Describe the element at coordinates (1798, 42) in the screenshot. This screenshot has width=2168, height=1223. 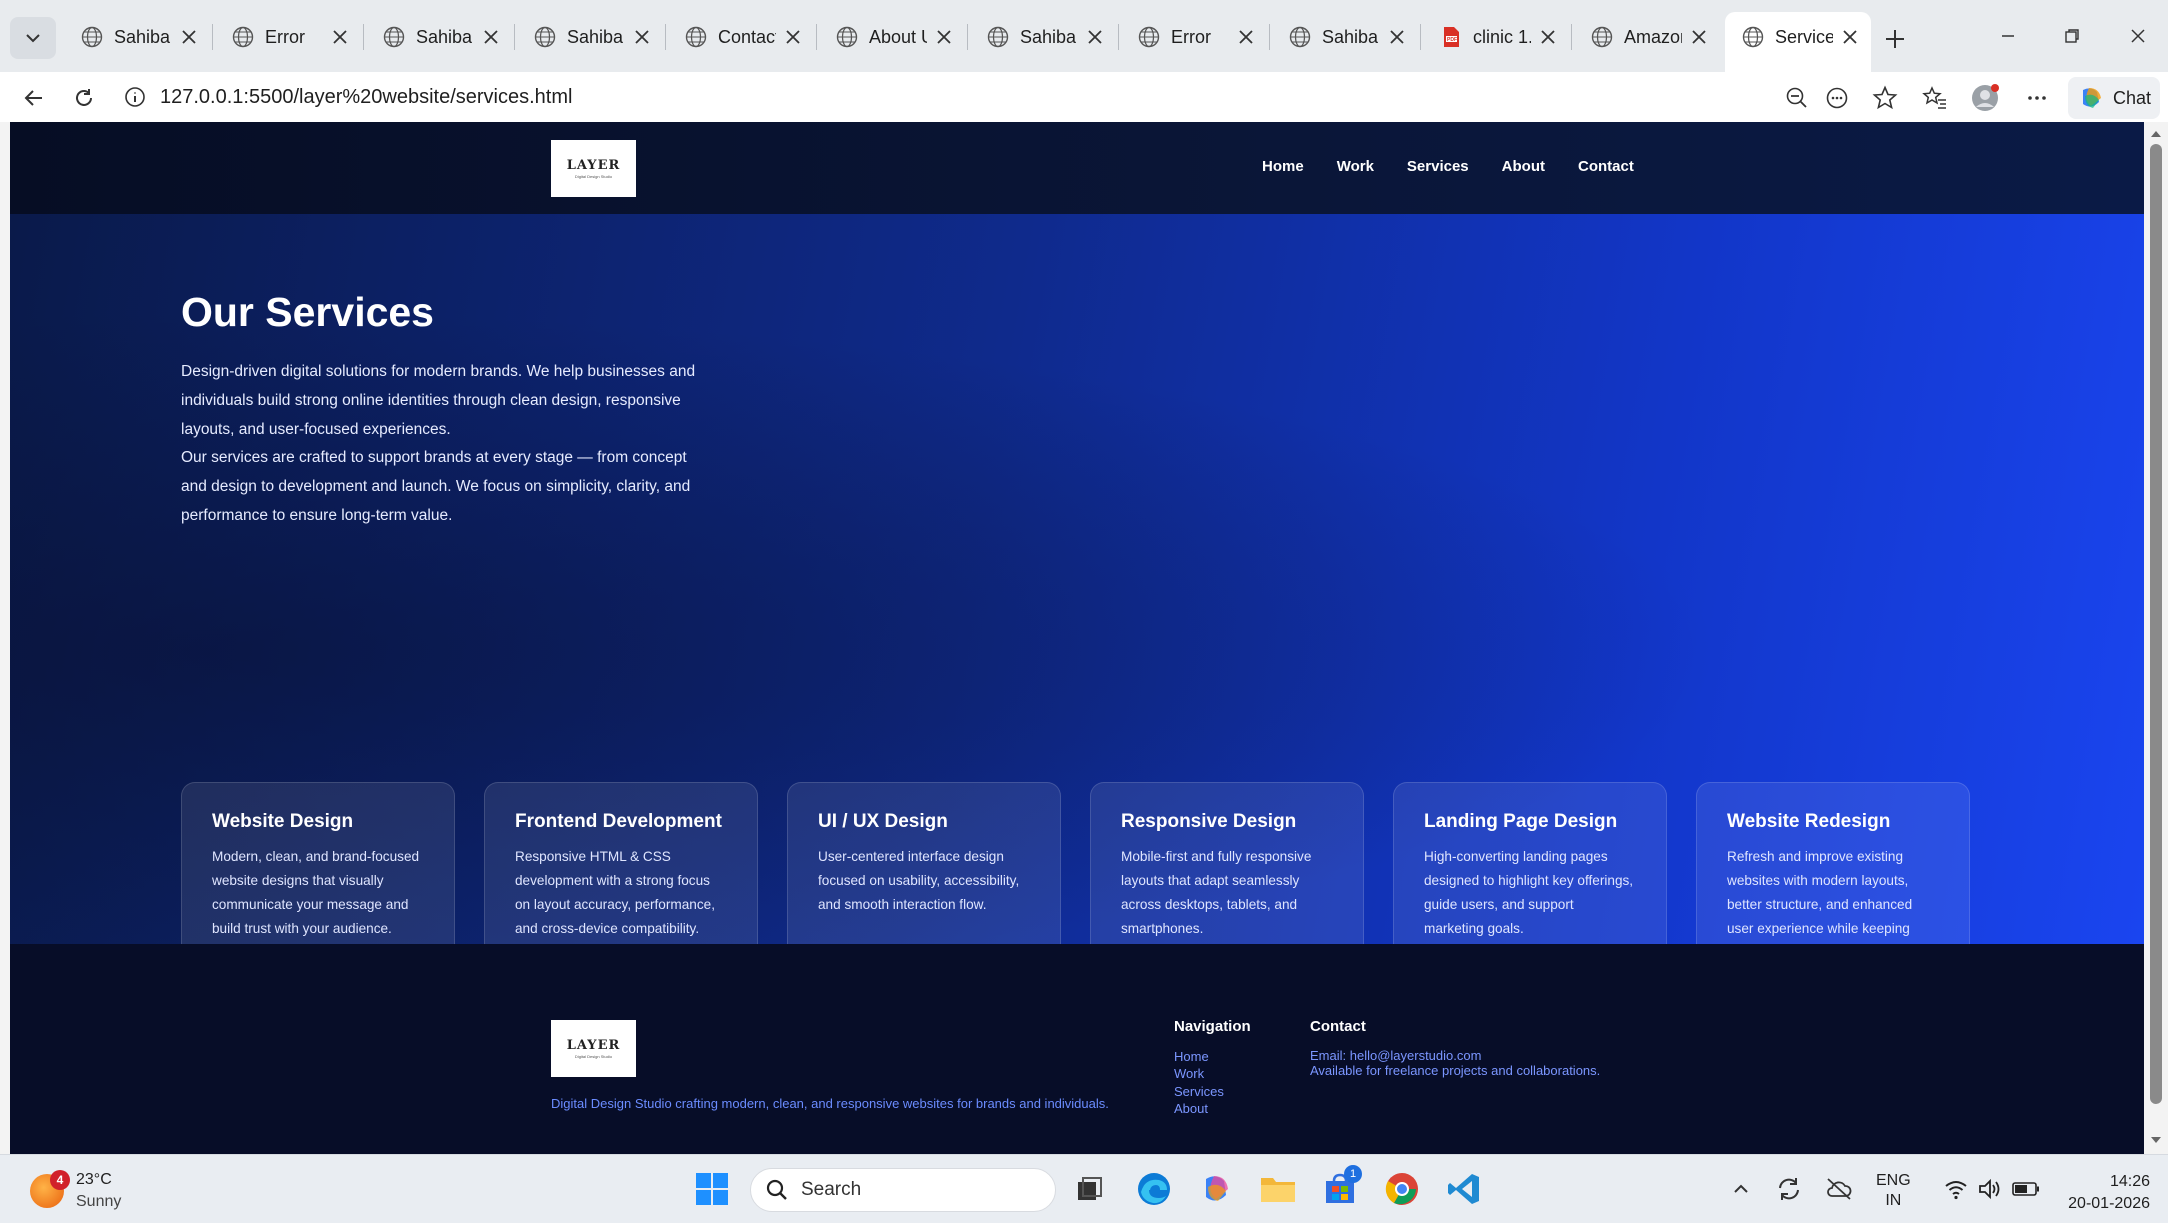
I see `browser-tab: Services -` at that location.